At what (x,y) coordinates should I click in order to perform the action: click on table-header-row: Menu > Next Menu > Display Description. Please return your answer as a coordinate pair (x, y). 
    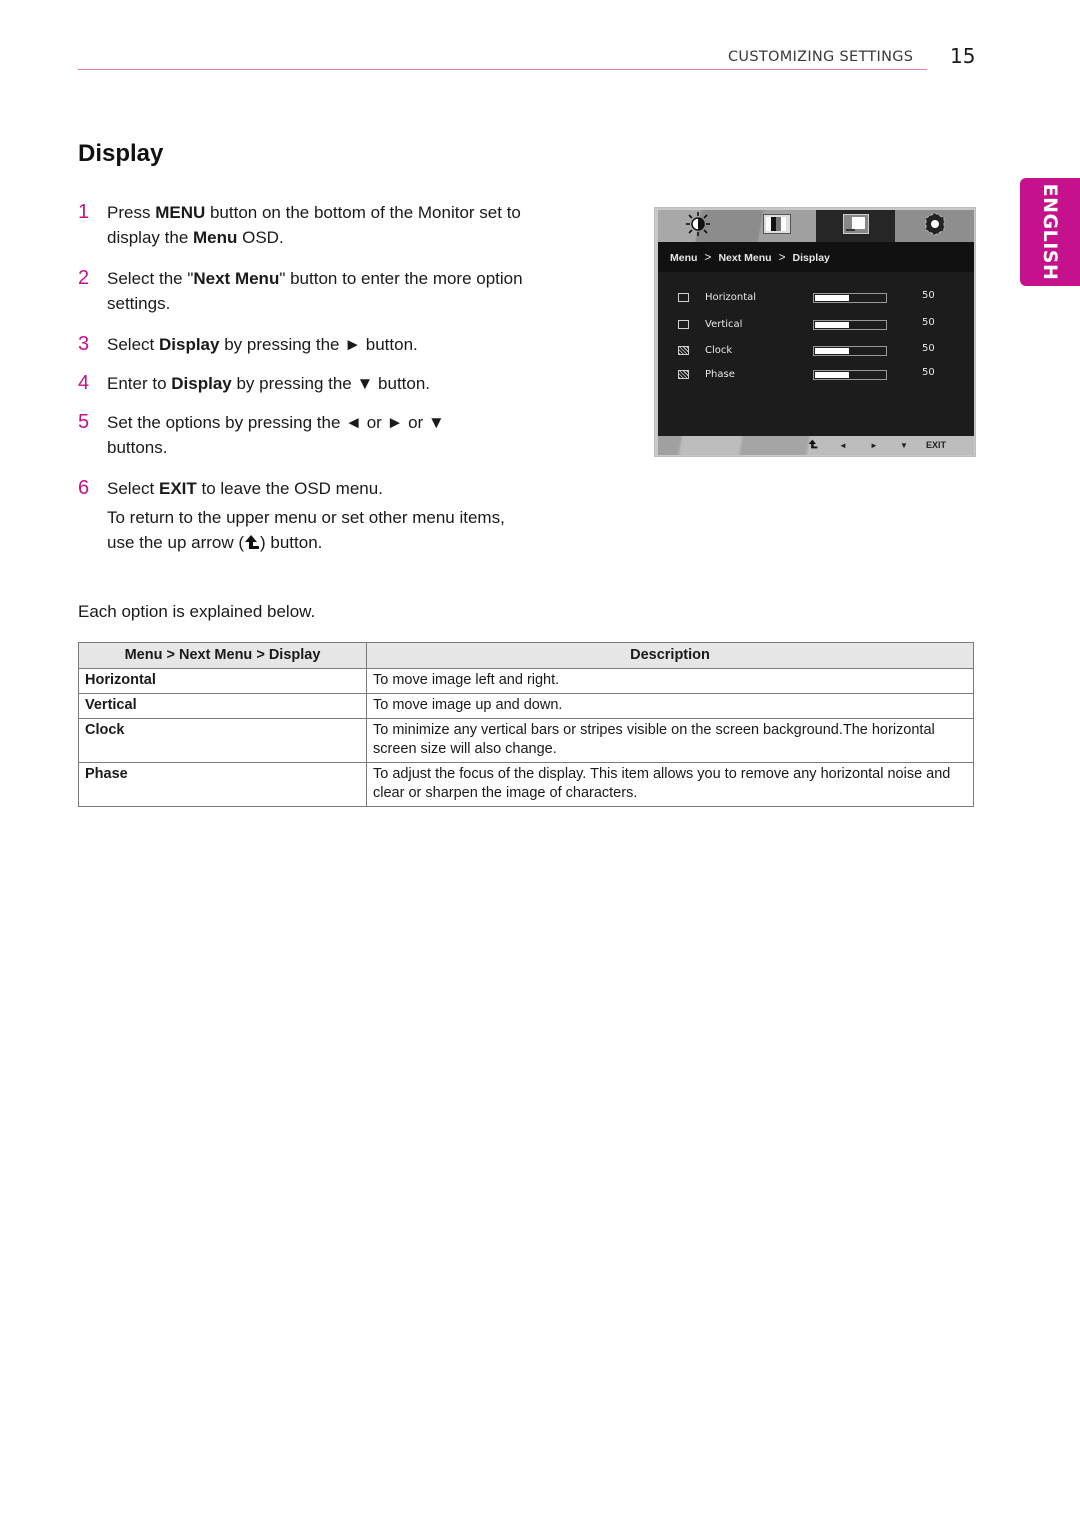
    Looking at the image, I should click on (526, 655).